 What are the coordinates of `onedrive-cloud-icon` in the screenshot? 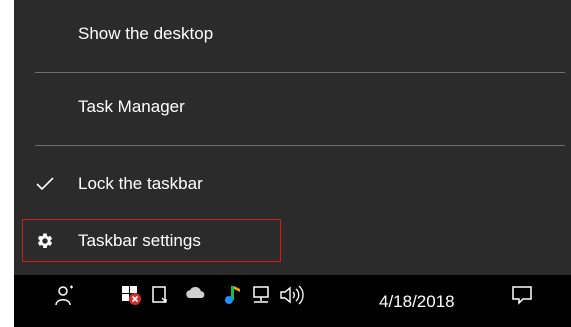 It's located at (195, 295).